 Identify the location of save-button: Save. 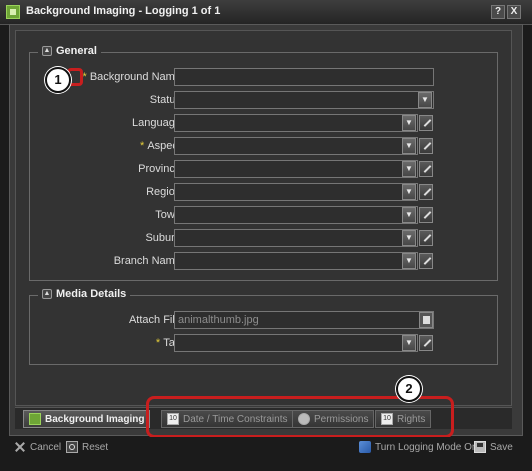
(493, 447).